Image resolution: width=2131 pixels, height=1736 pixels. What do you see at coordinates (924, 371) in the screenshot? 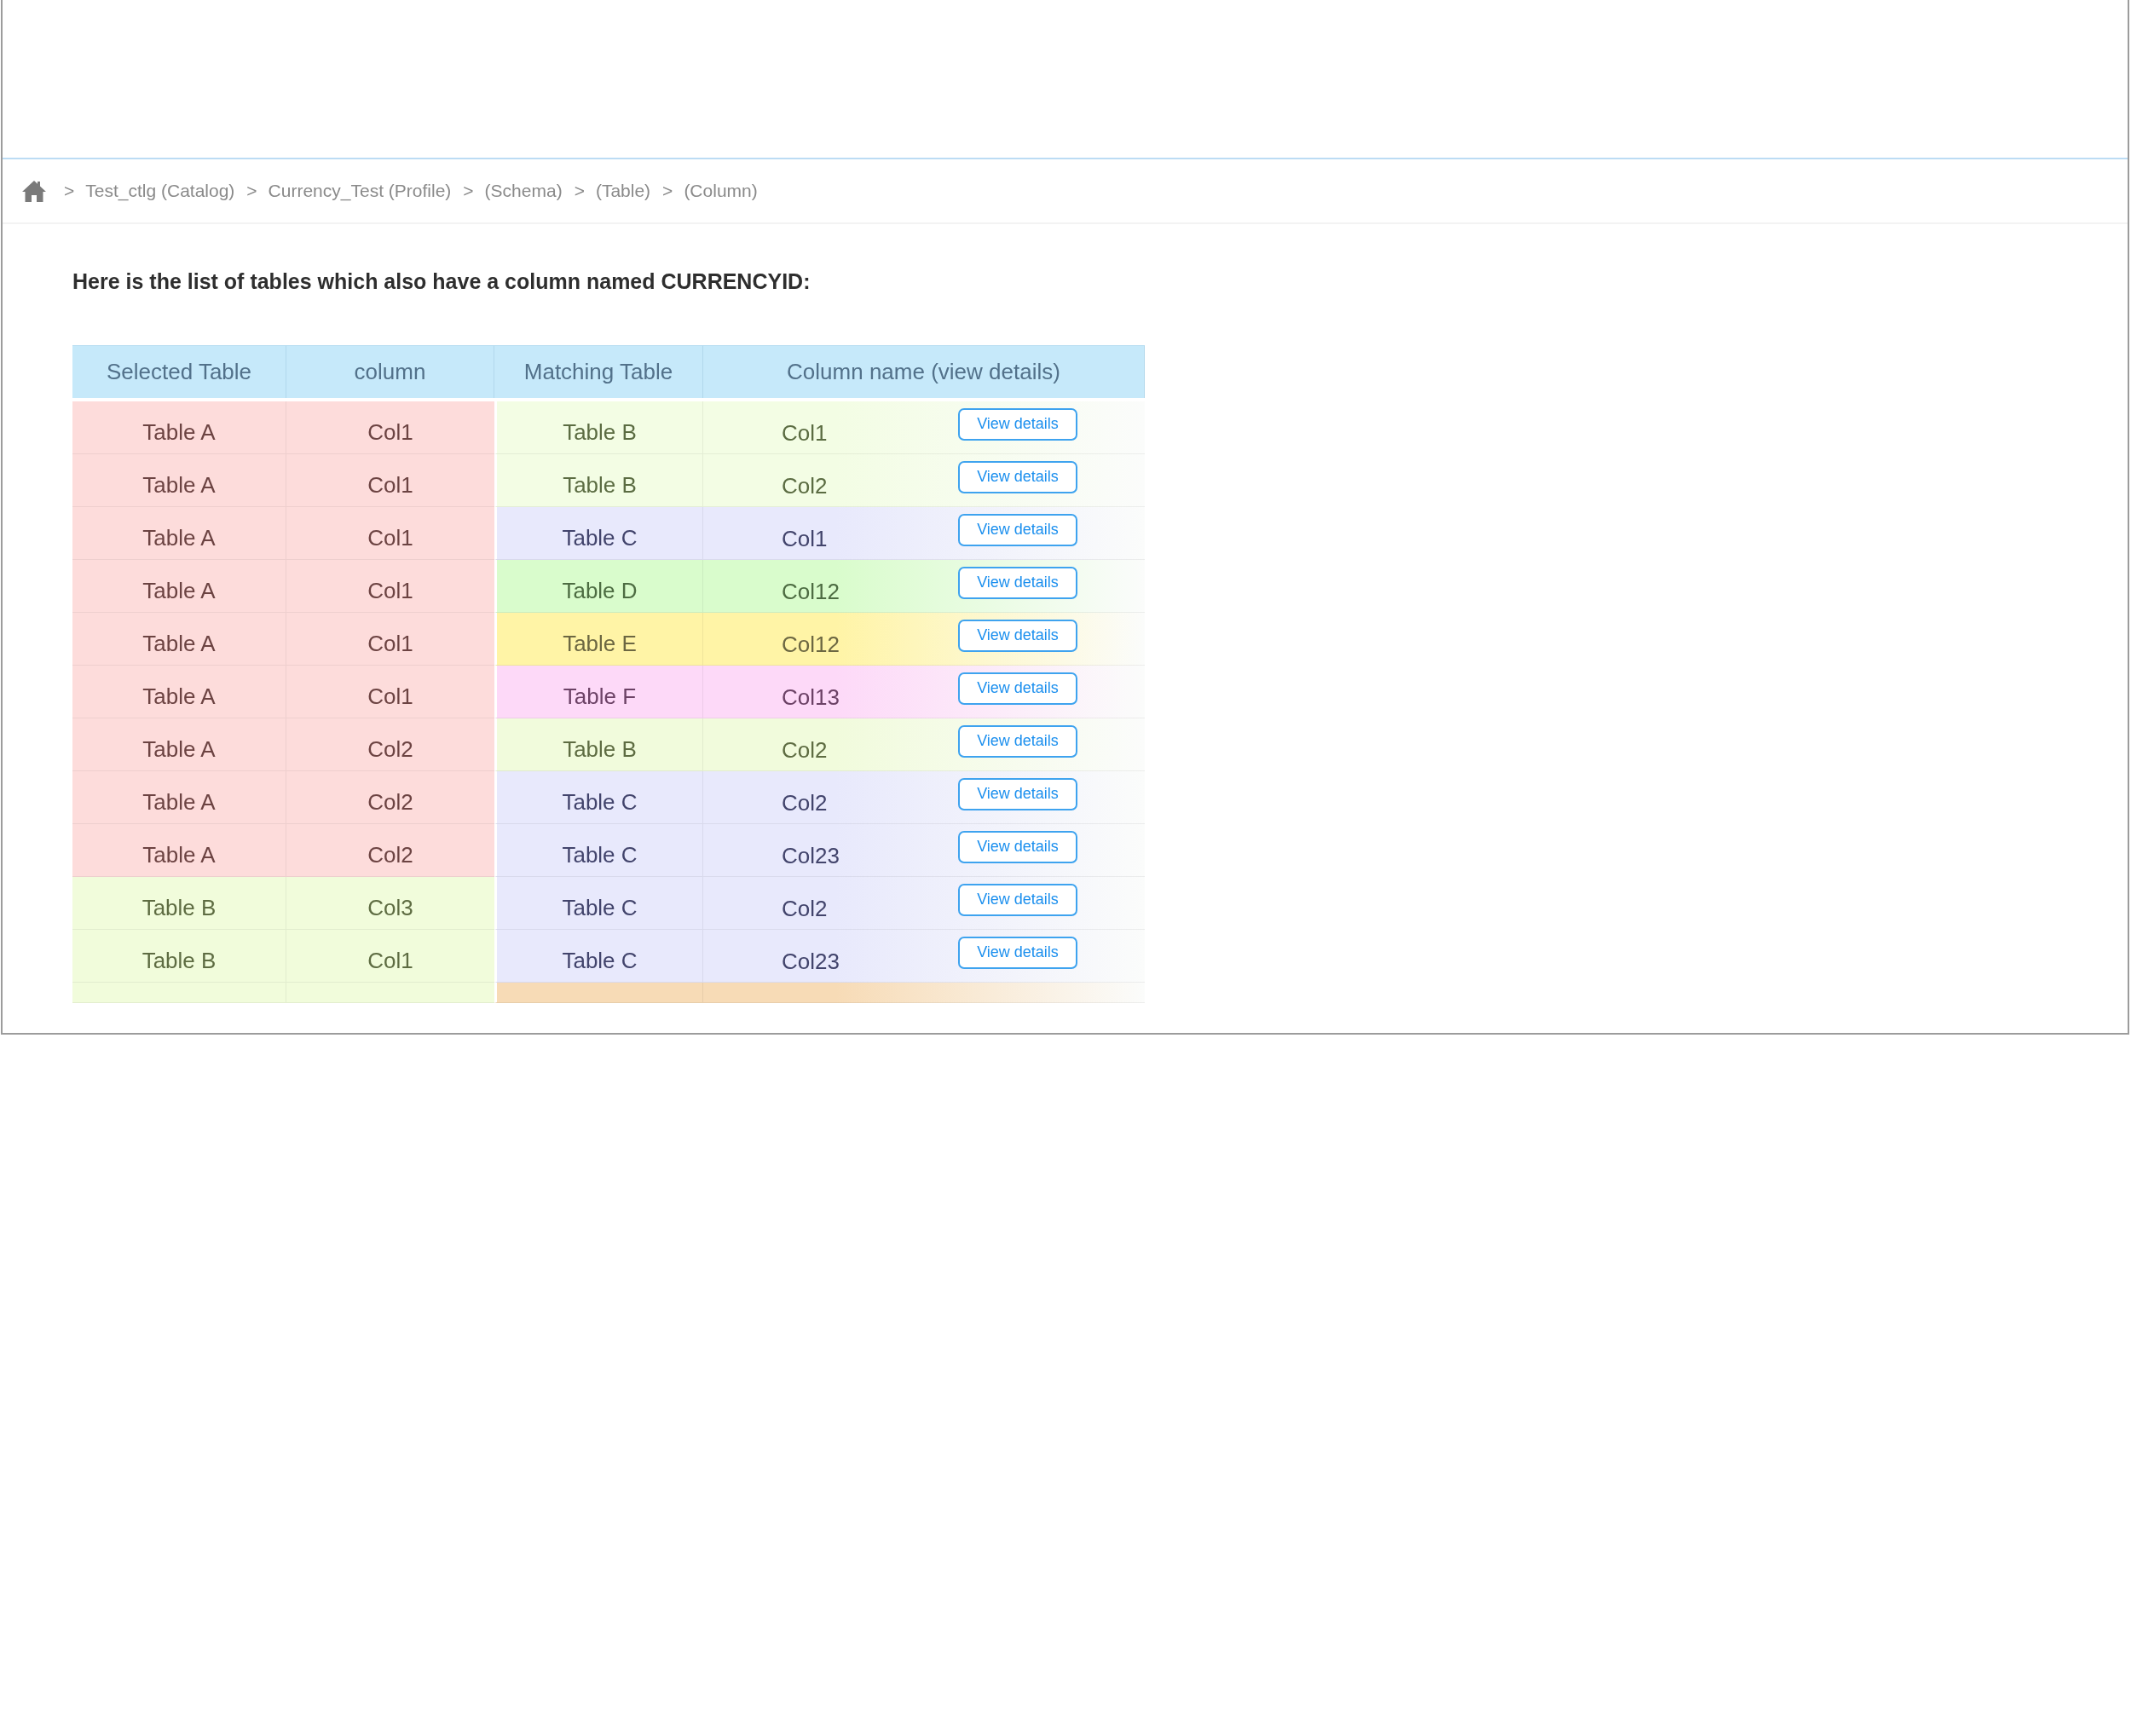
I see `column-header: Column name (view details)` at bounding box center [924, 371].